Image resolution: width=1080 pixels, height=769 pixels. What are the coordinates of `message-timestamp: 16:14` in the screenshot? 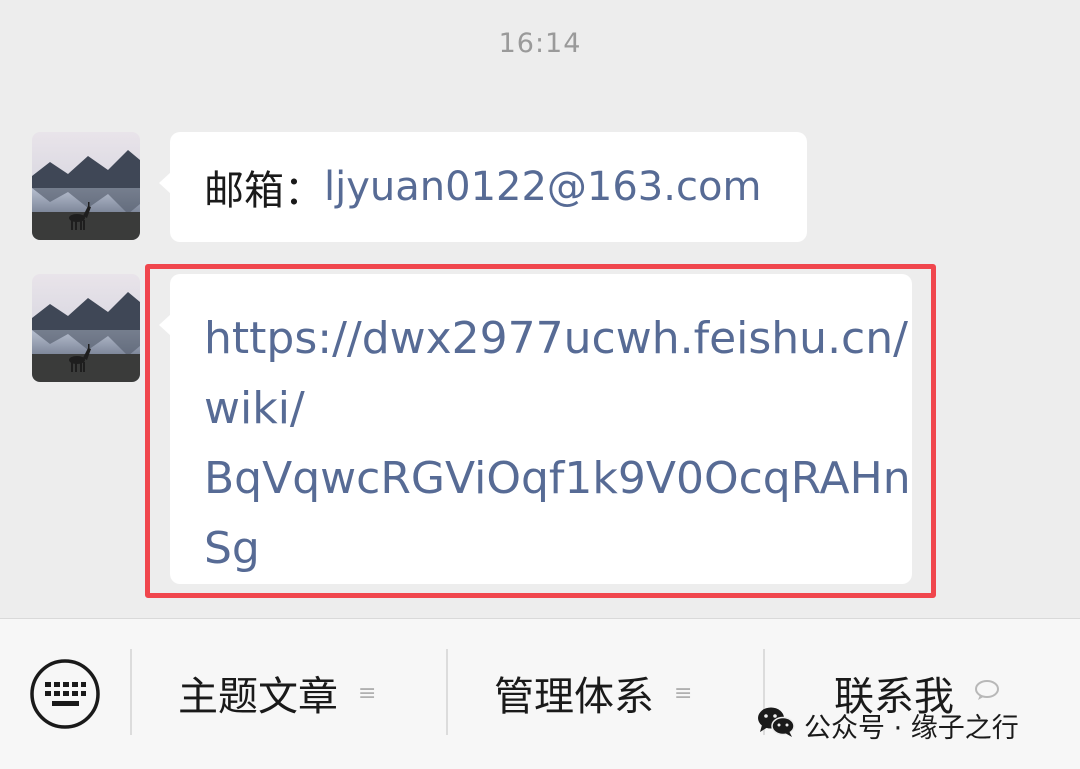 It's located at (540, 43).